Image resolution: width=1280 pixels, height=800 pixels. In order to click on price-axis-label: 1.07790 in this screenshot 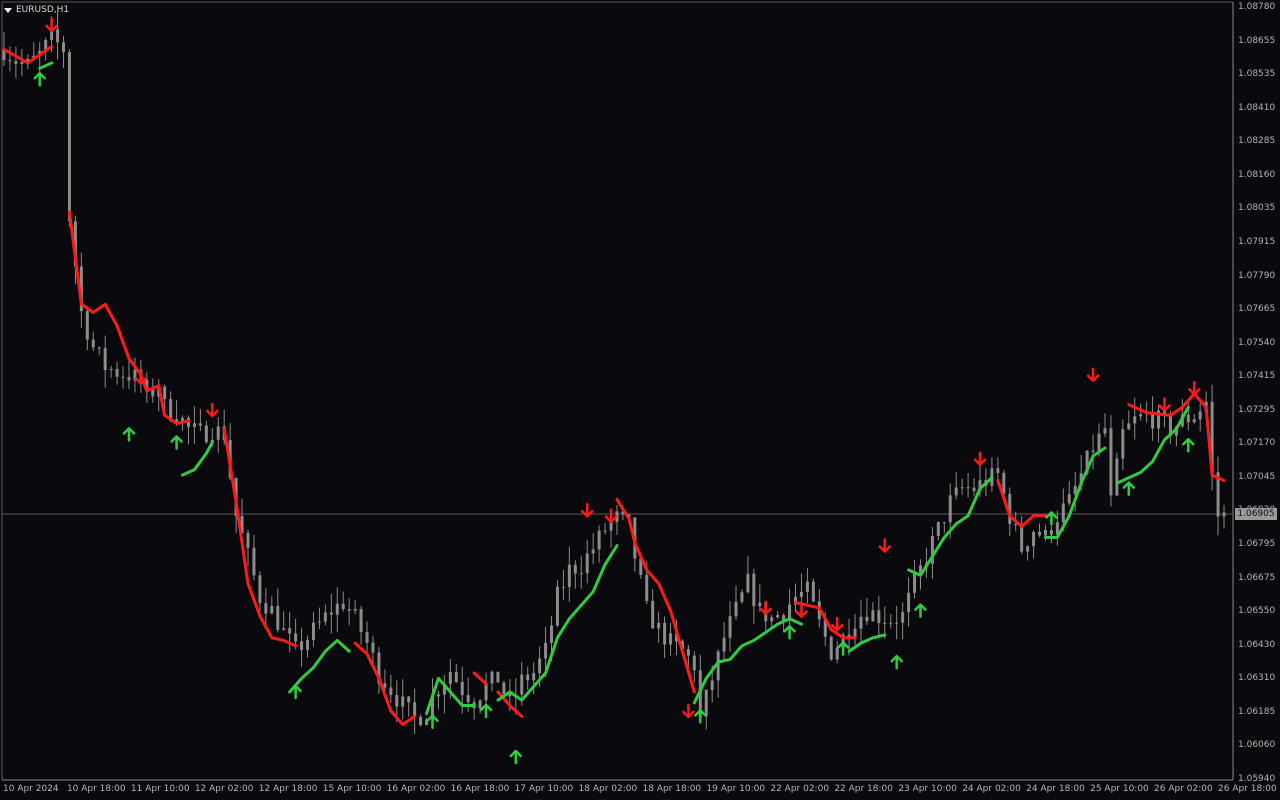, I will do `click(1257, 275)`.